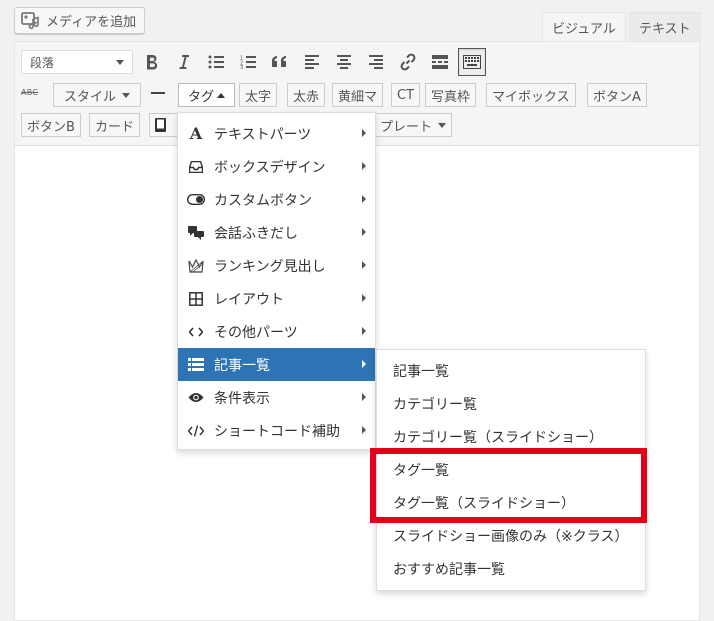 This screenshot has width=714, height=621. Describe the element at coordinates (406, 127) in the screenshot. I see `template-dropdown-label: プレート` at that location.